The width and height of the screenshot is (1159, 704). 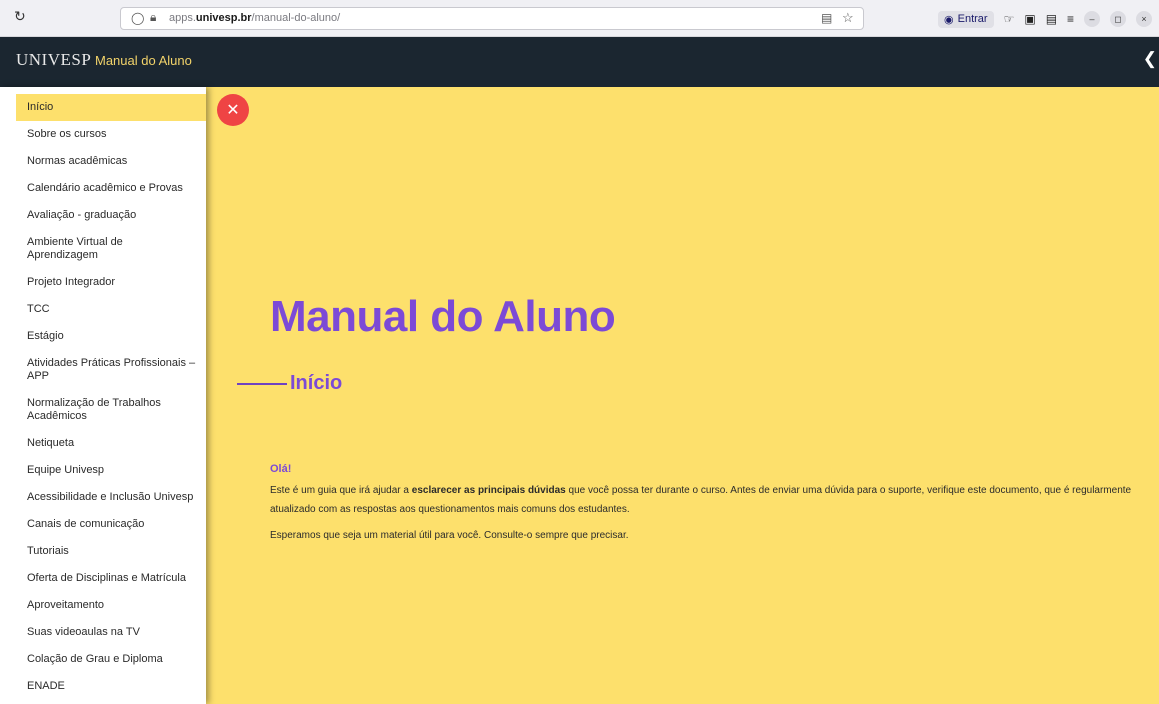 I want to click on close-sidebar-button: ✕, so click(x=233, y=110).